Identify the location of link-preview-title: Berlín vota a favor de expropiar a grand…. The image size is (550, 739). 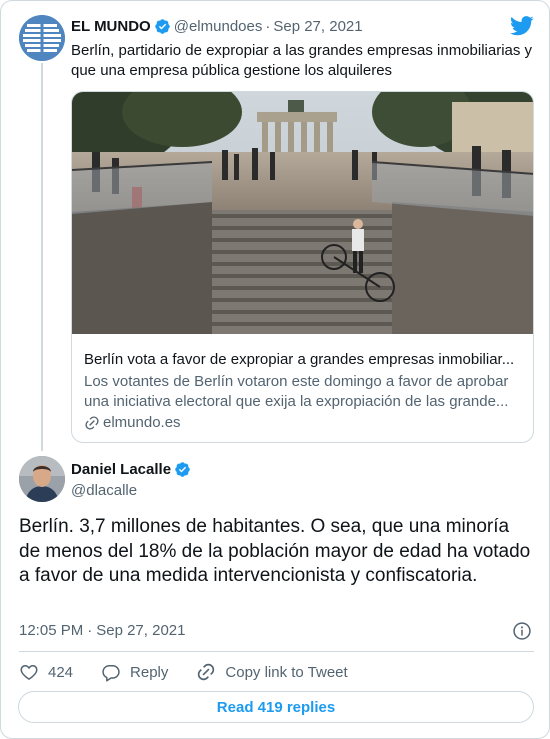
(299, 359).